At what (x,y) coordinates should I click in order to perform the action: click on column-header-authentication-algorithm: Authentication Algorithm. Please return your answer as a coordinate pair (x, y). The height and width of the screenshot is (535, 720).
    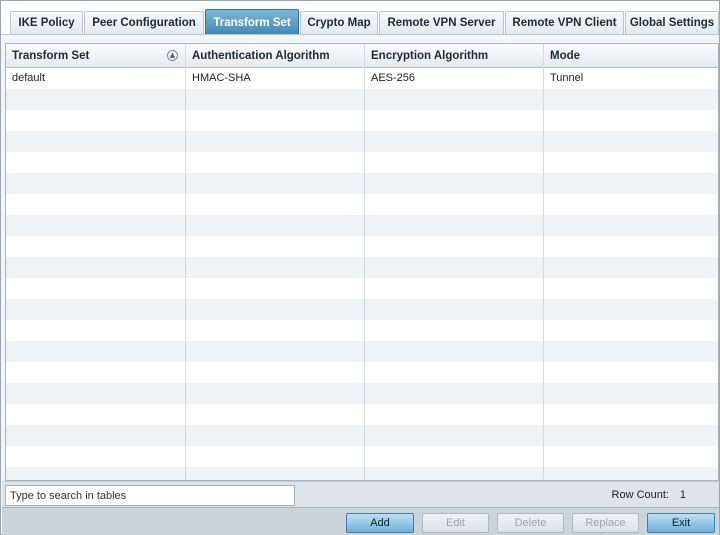
    Looking at the image, I should click on (275, 56).